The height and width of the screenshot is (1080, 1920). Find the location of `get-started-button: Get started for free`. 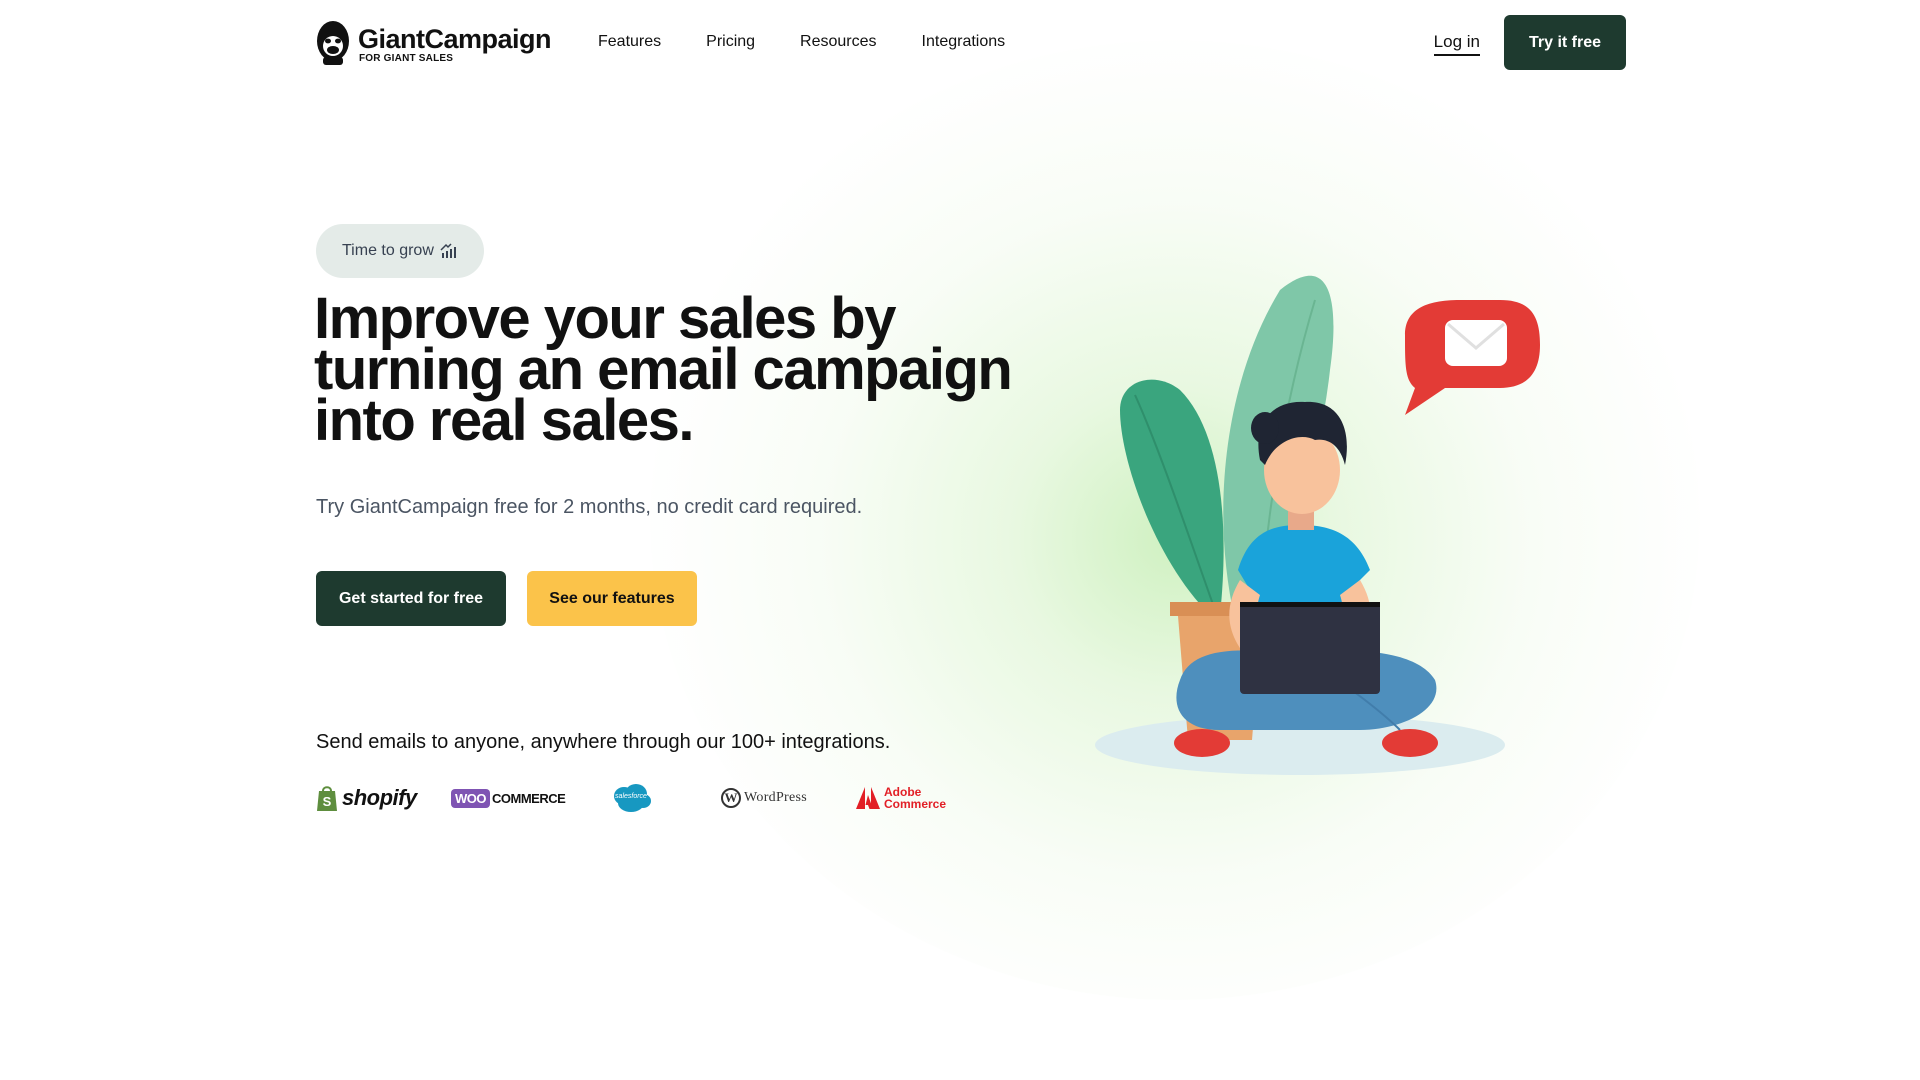

get-started-button: Get started for free is located at coordinates (411, 598).